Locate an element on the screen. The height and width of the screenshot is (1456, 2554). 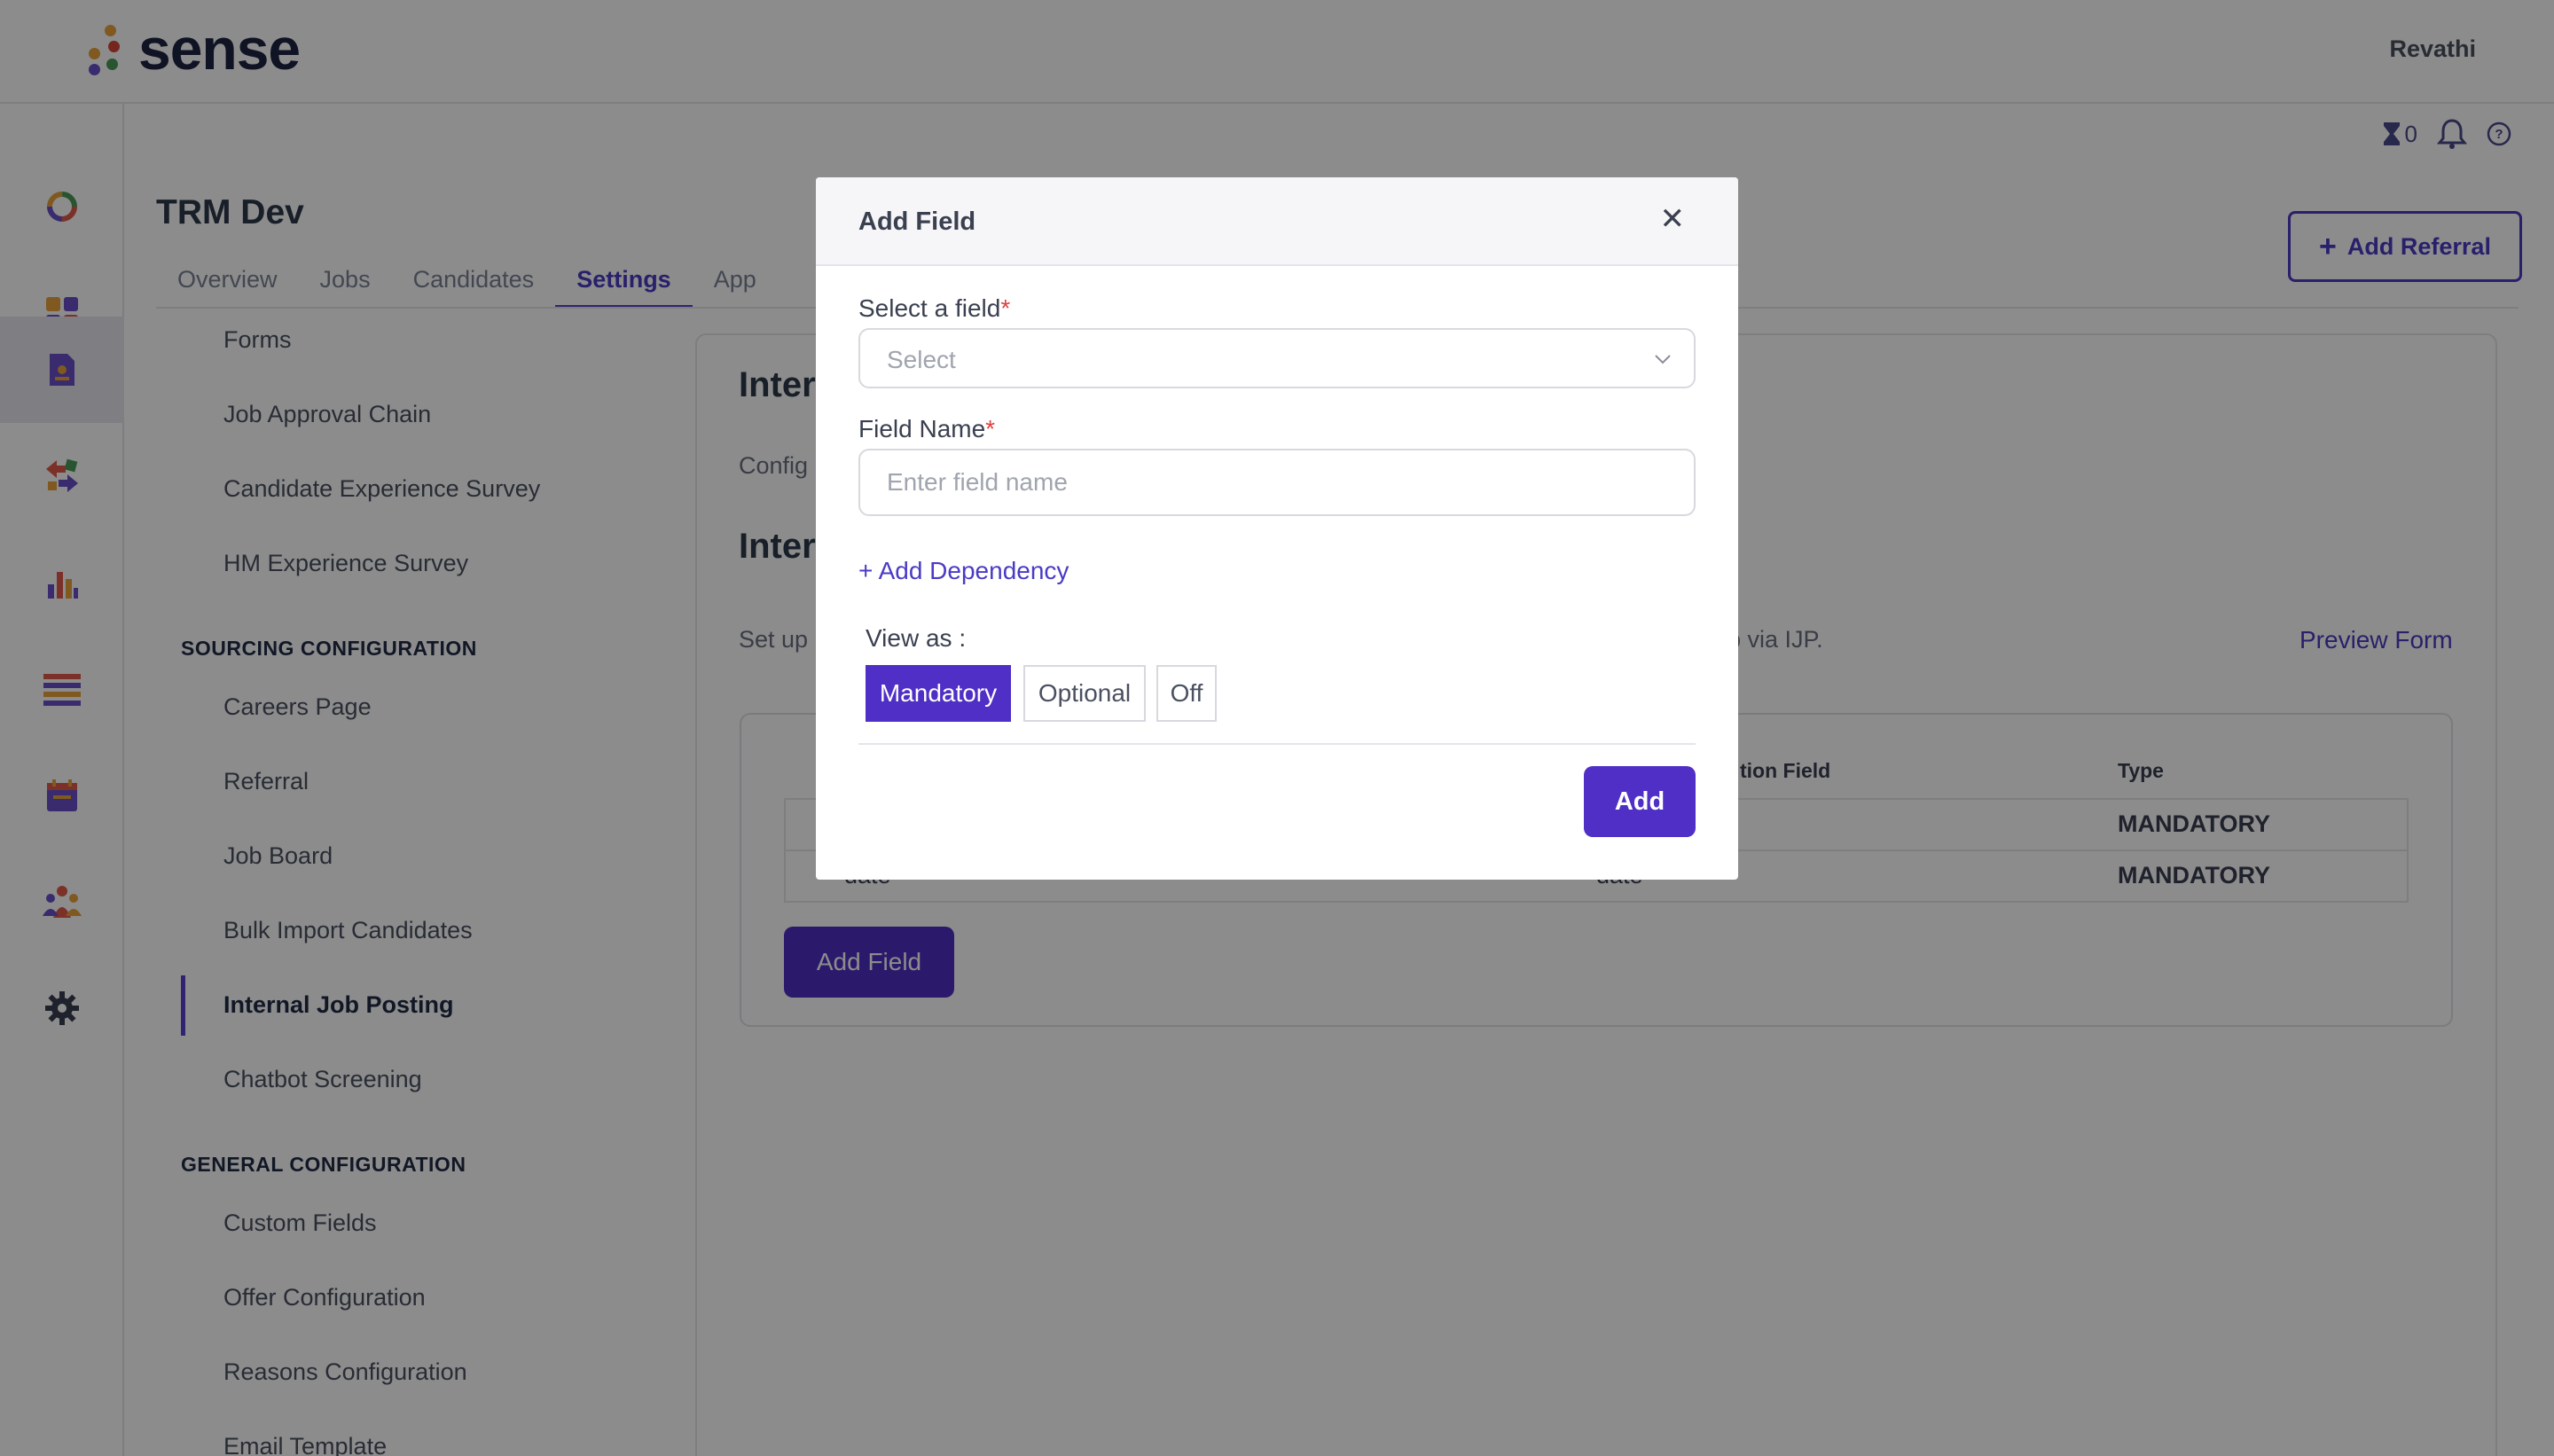
modal-title: Add Field is located at coordinates (917, 221).